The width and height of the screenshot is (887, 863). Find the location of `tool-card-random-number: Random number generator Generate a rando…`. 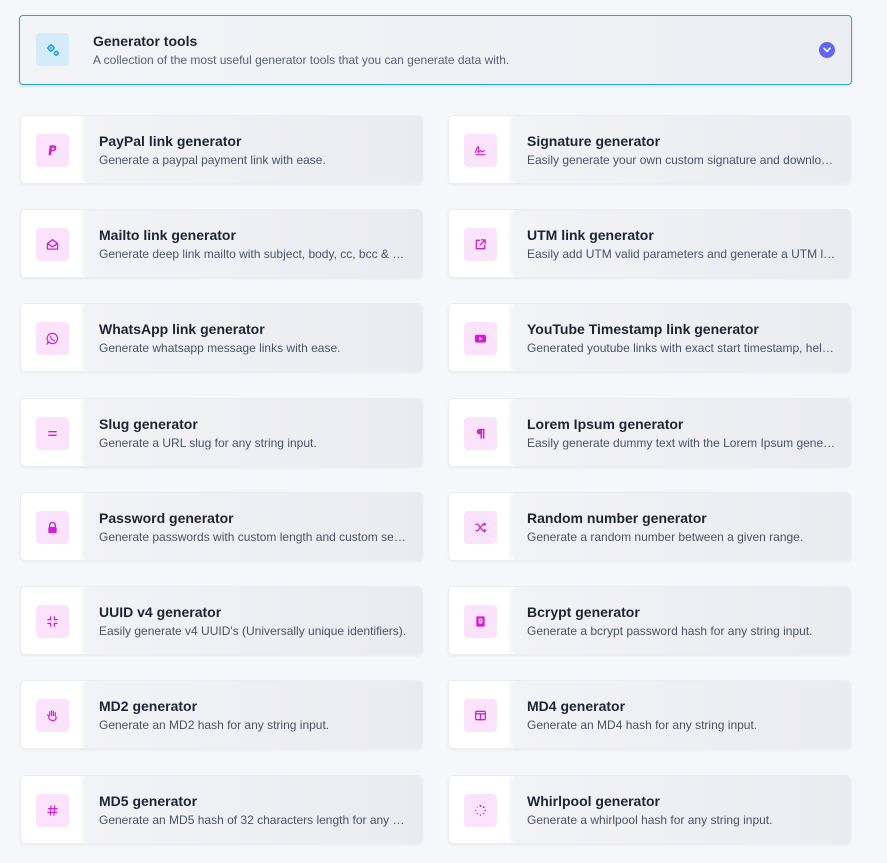

tool-card-random-number: Random number generator Generate a rando… is located at coordinates (649, 526).